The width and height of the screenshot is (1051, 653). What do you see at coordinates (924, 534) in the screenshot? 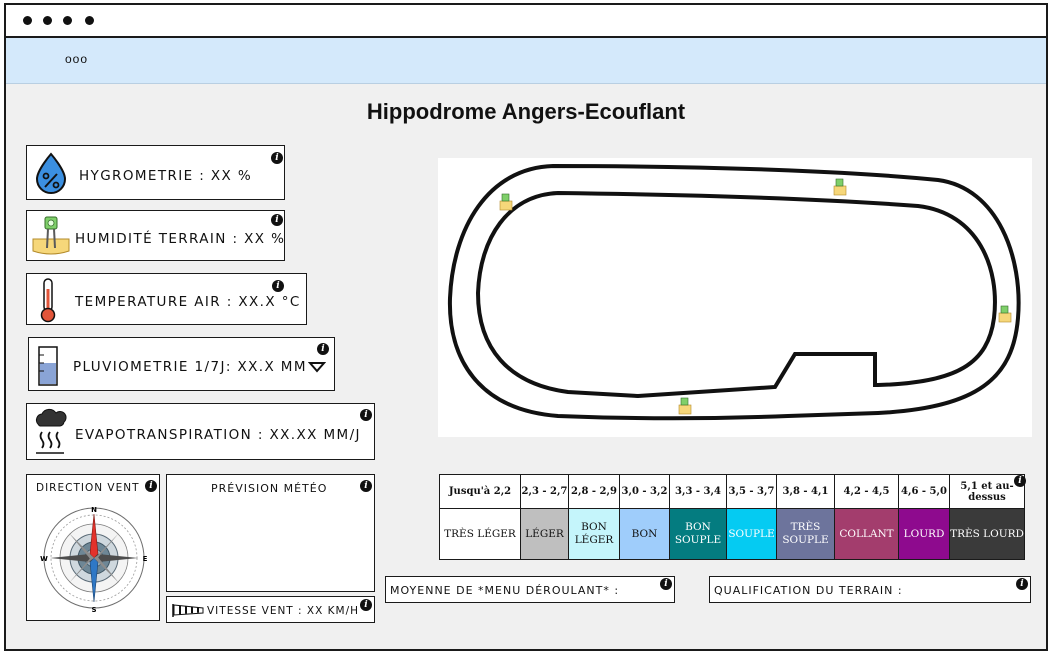
I see `grade-name-cell: LOURD` at bounding box center [924, 534].